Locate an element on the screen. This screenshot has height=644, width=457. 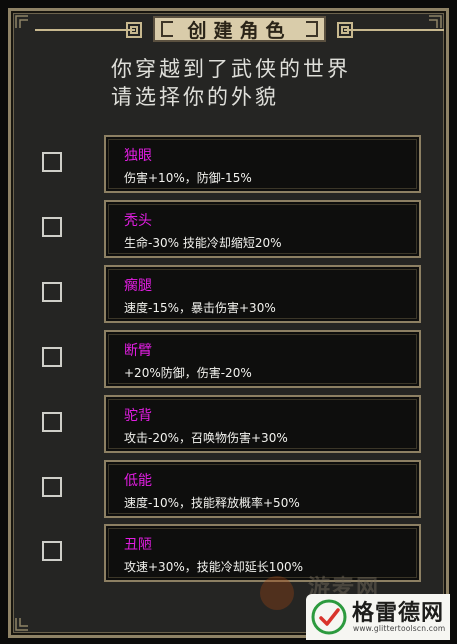
trait-effect: 速度-10%，技能释放概率+50% is located at coordinates (212, 503).